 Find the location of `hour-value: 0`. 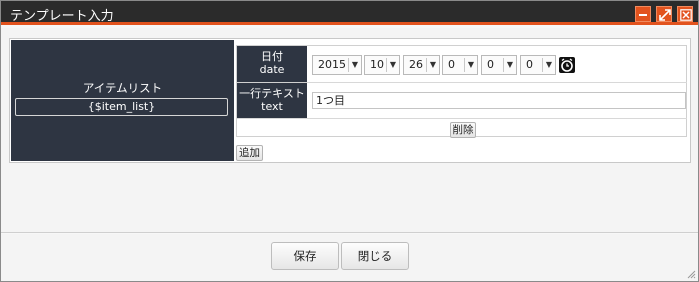

hour-value: 0 is located at coordinates (451, 64).